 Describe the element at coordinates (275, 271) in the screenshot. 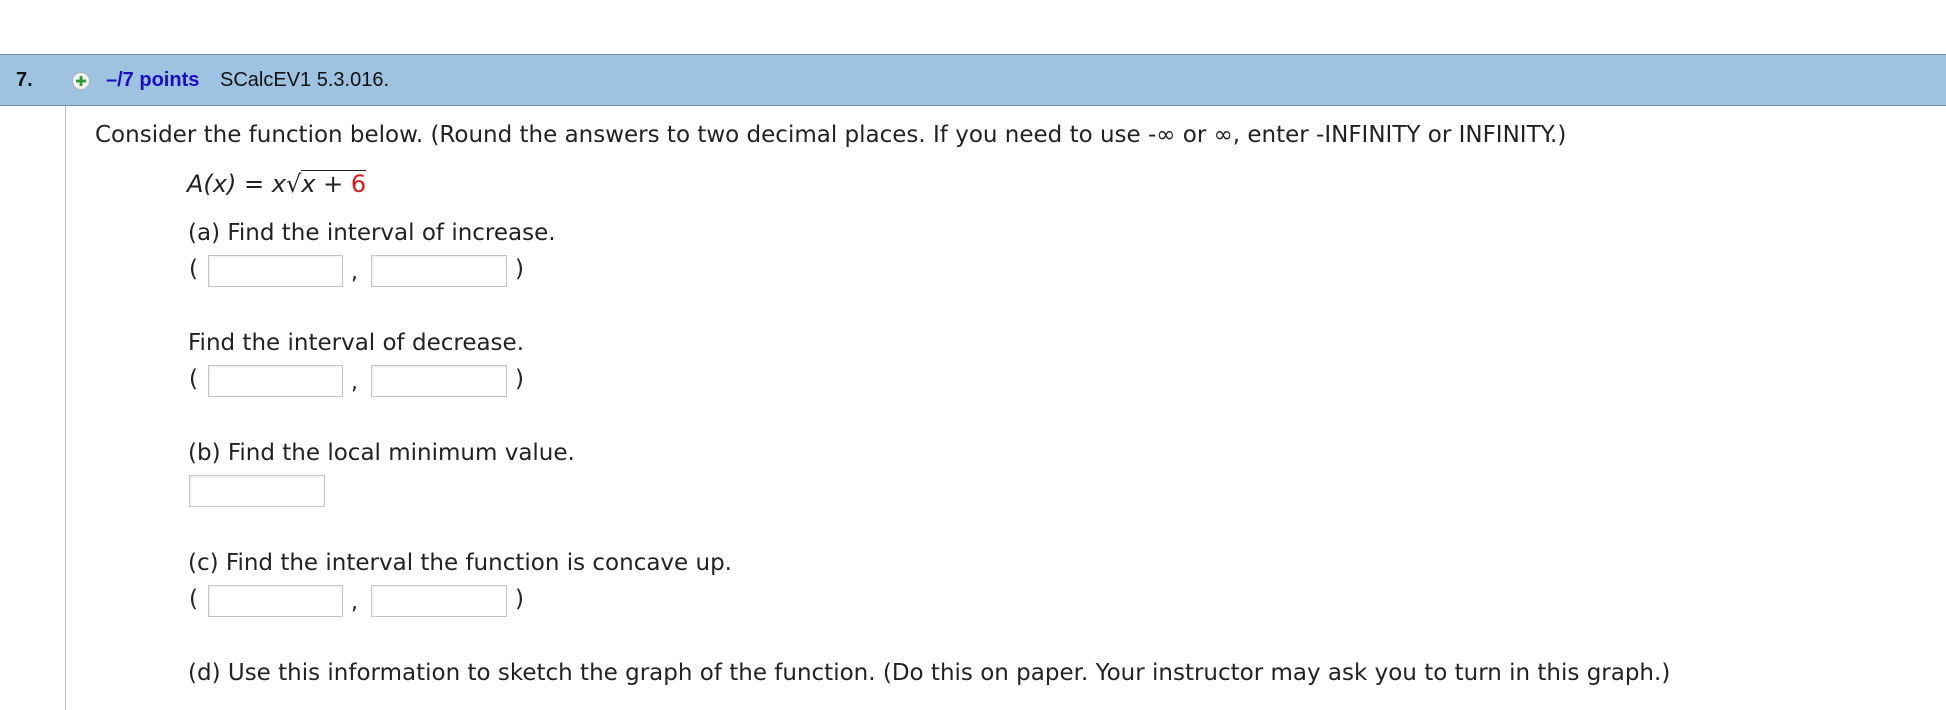

I see `increase-left-input` at that location.